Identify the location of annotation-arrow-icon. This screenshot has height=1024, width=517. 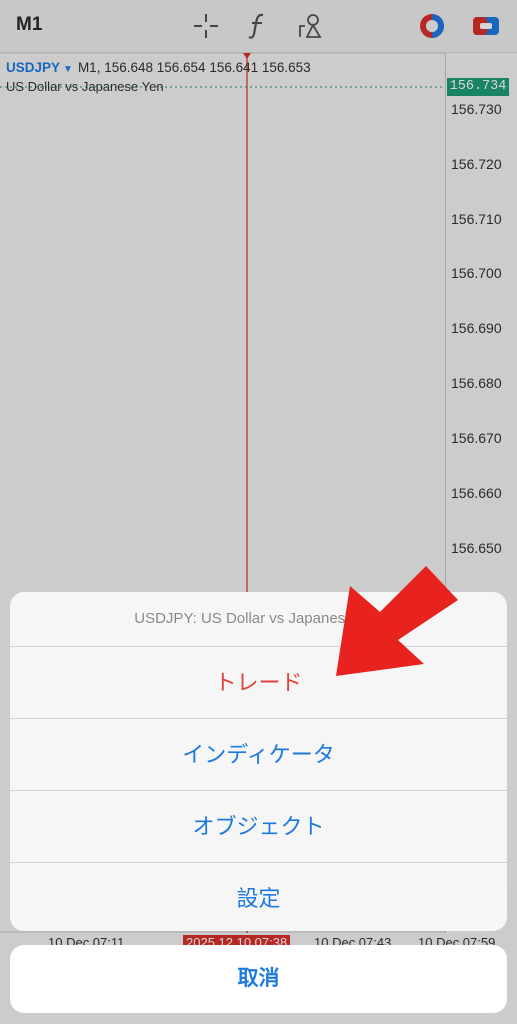
(397, 621).